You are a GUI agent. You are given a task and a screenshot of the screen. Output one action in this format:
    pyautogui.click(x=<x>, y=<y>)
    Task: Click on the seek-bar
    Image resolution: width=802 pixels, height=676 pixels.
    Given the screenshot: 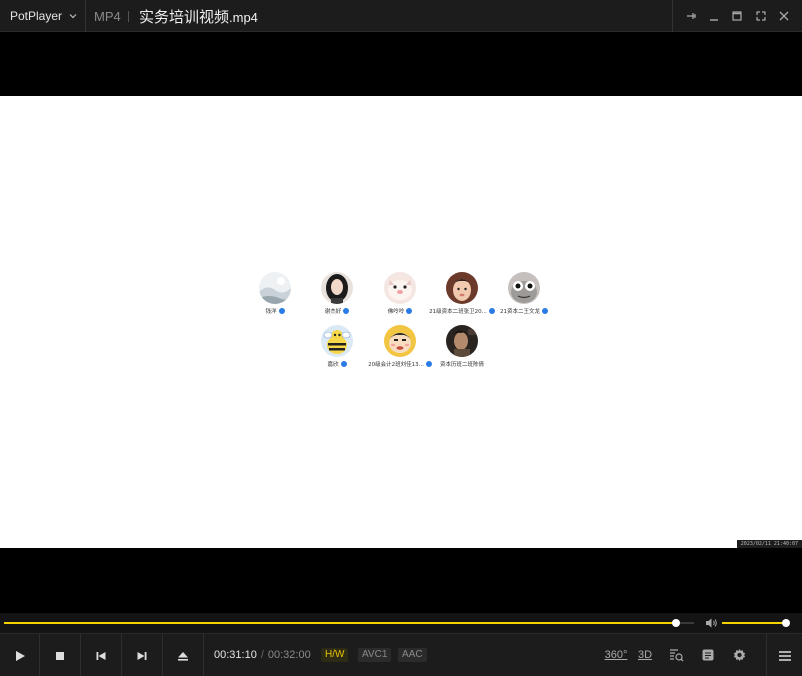 What is the action you would take?
    pyautogui.click(x=349, y=623)
    